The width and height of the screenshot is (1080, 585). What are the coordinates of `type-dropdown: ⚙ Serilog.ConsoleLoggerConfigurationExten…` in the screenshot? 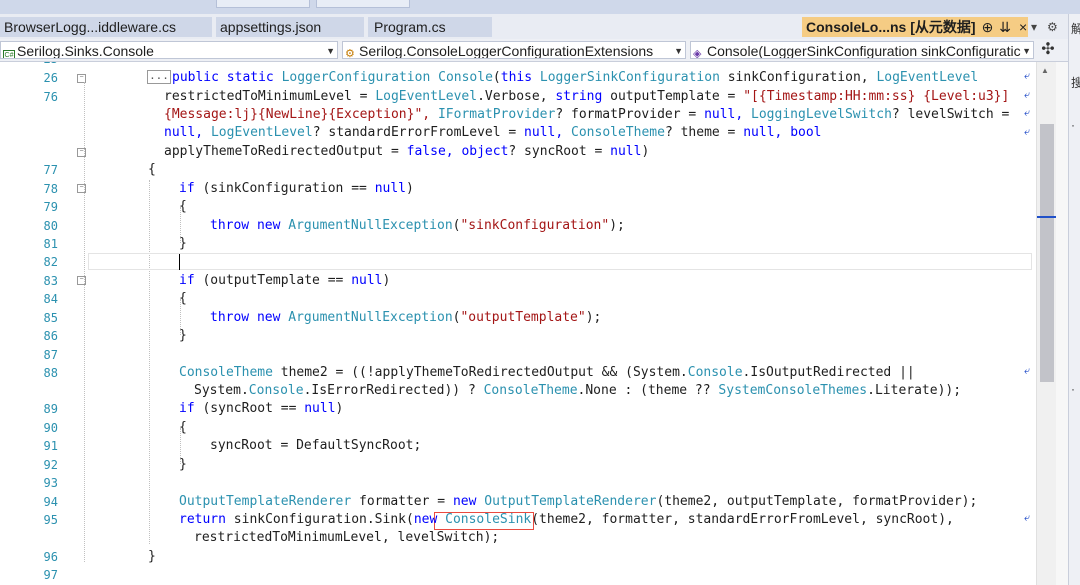 It's located at (514, 50).